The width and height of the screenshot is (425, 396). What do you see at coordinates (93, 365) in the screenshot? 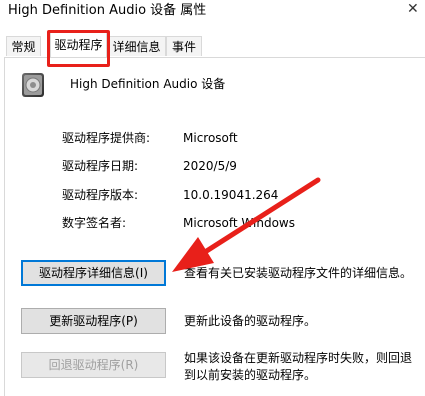
I see `roll-back-driver-button: 回退驱动程序(R)` at bounding box center [93, 365].